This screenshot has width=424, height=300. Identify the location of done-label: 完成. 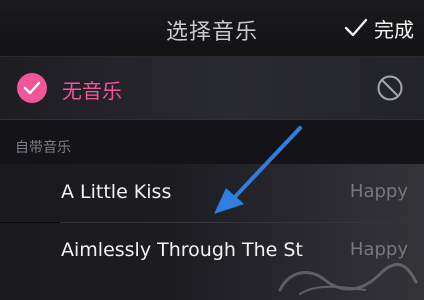
(394, 29).